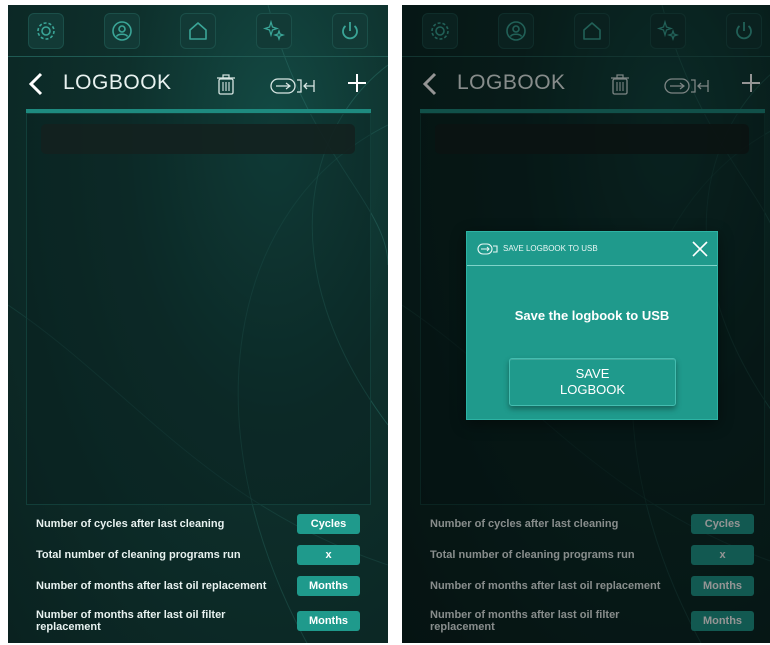 Image resolution: width=770 pixels, height=645 pixels. I want to click on gear-icon, so click(46, 30).